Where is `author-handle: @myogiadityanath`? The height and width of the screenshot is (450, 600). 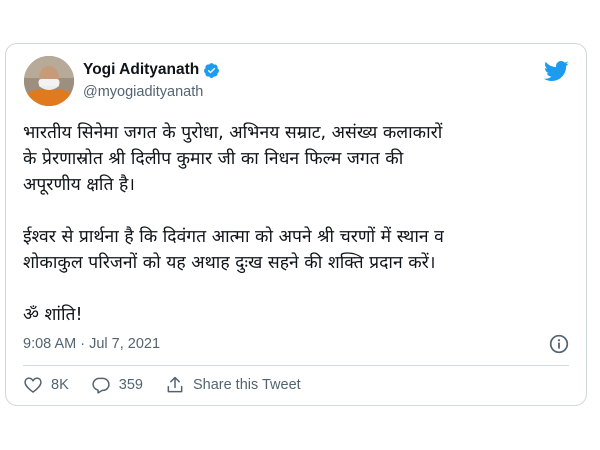 author-handle: @myogiadityanath is located at coordinates (143, 92).